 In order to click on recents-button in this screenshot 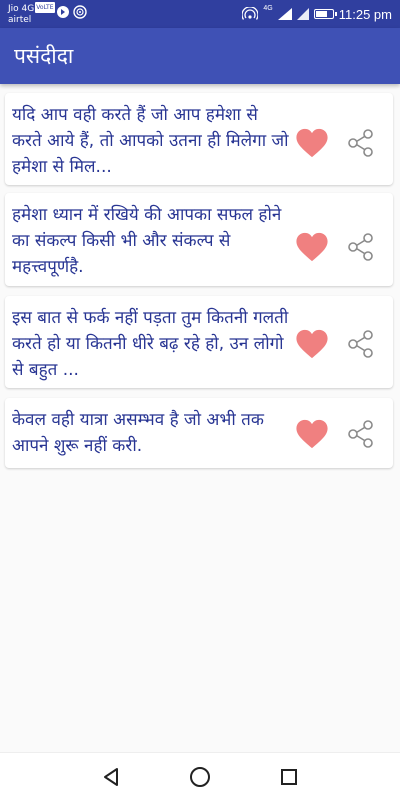, I will do `click(289, 777)`.